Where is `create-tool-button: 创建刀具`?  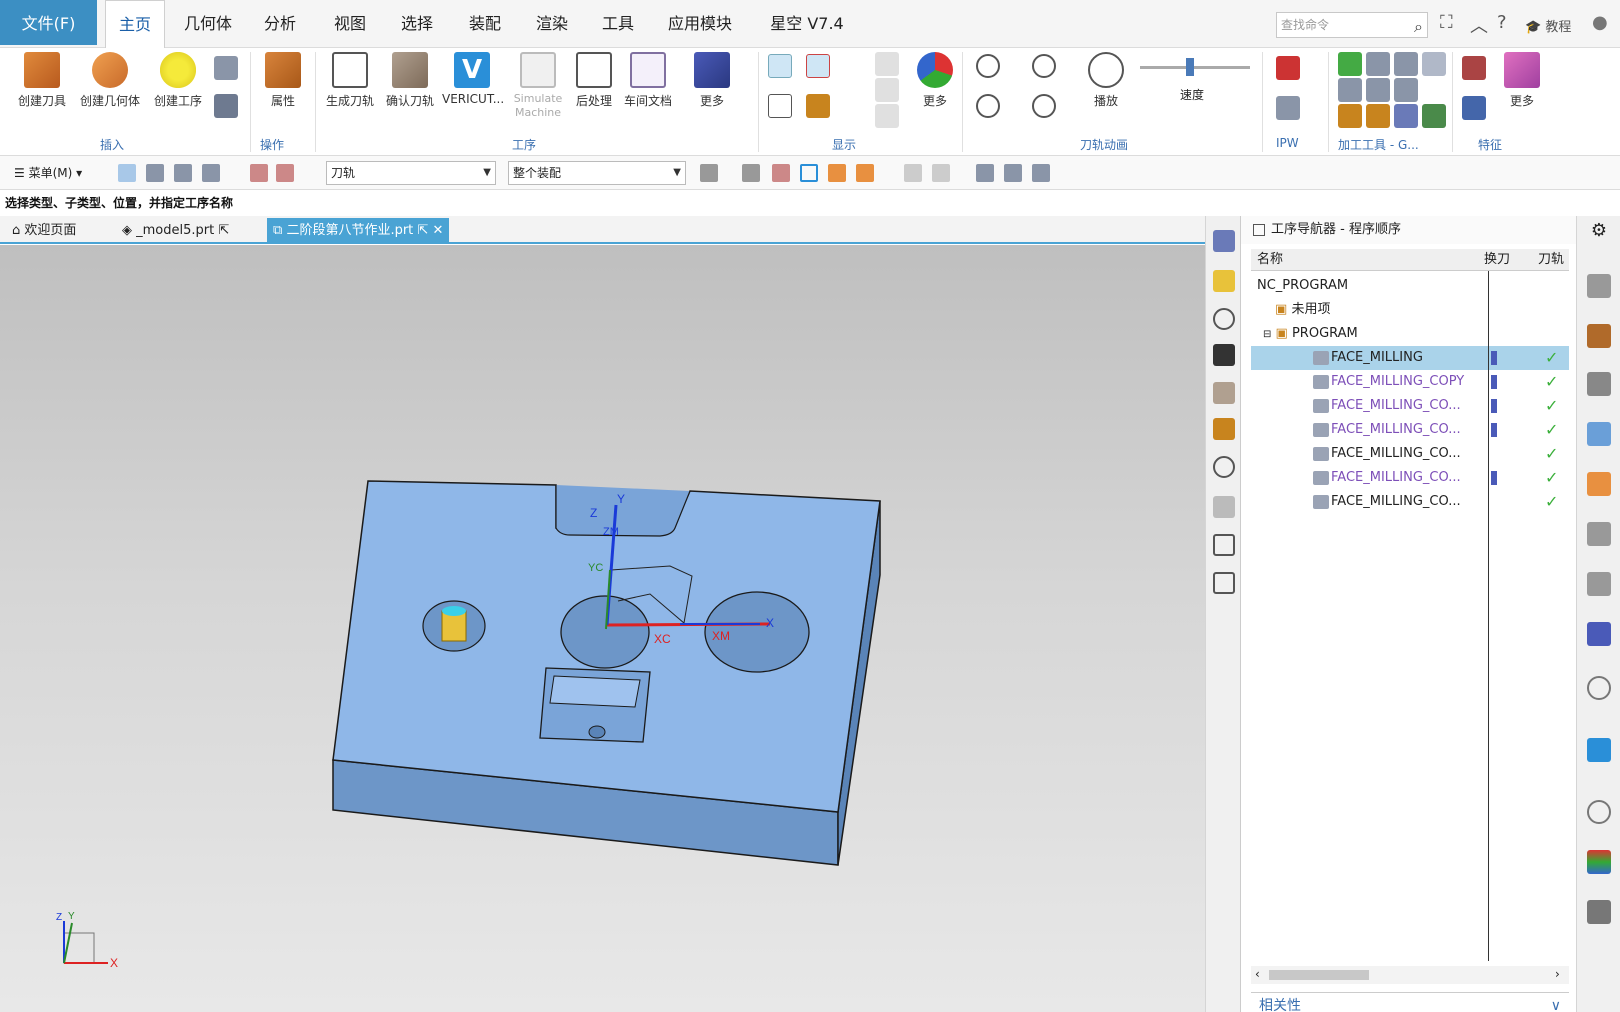
create-tool-button: 创建刀具 is located at coordinates (42, 80).